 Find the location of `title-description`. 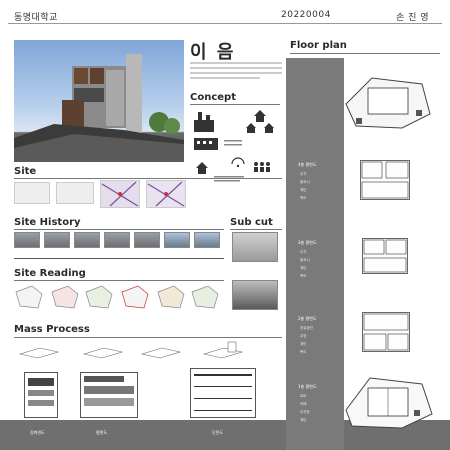

title-description is located at coordinates (236, 72).